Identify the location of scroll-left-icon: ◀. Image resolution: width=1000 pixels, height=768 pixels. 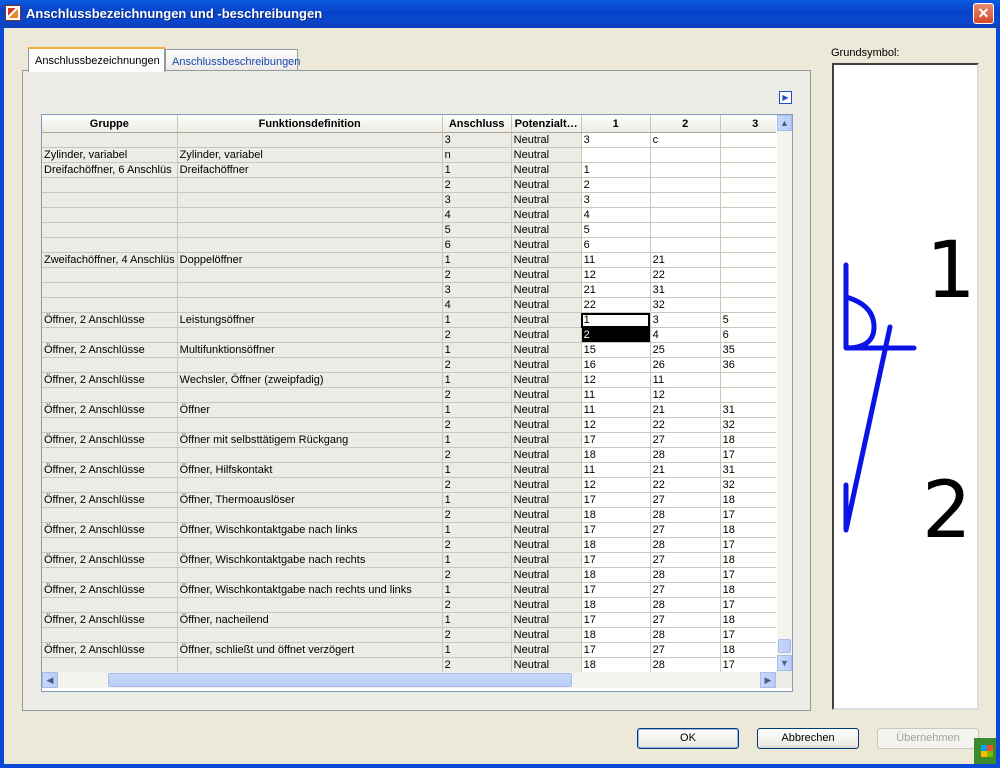
(50, 680).